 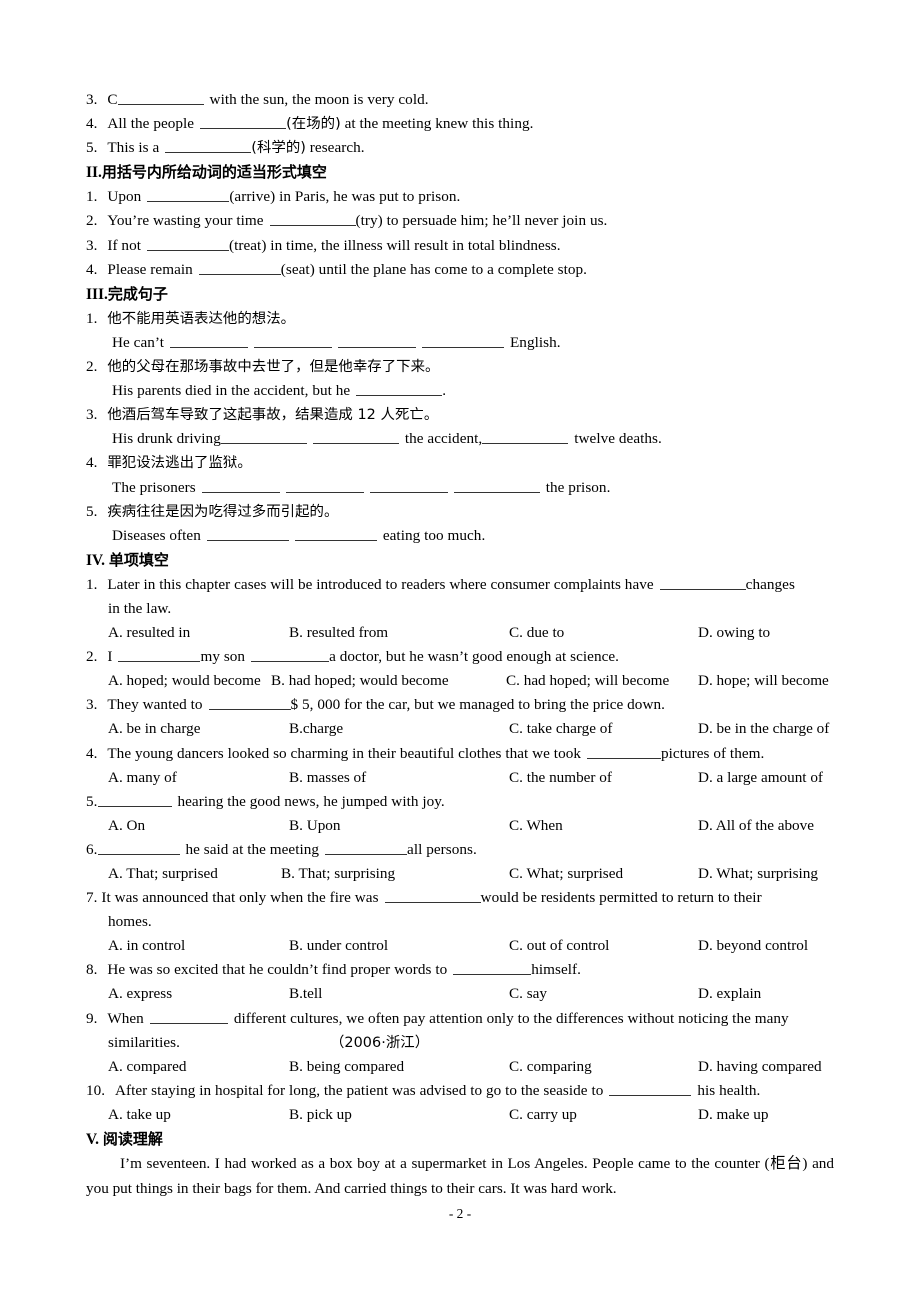 What do you see at coordinates (760, 1067) in the screenshot?
I see `option-d: D. having compared` at bounding box center [760, 1067].